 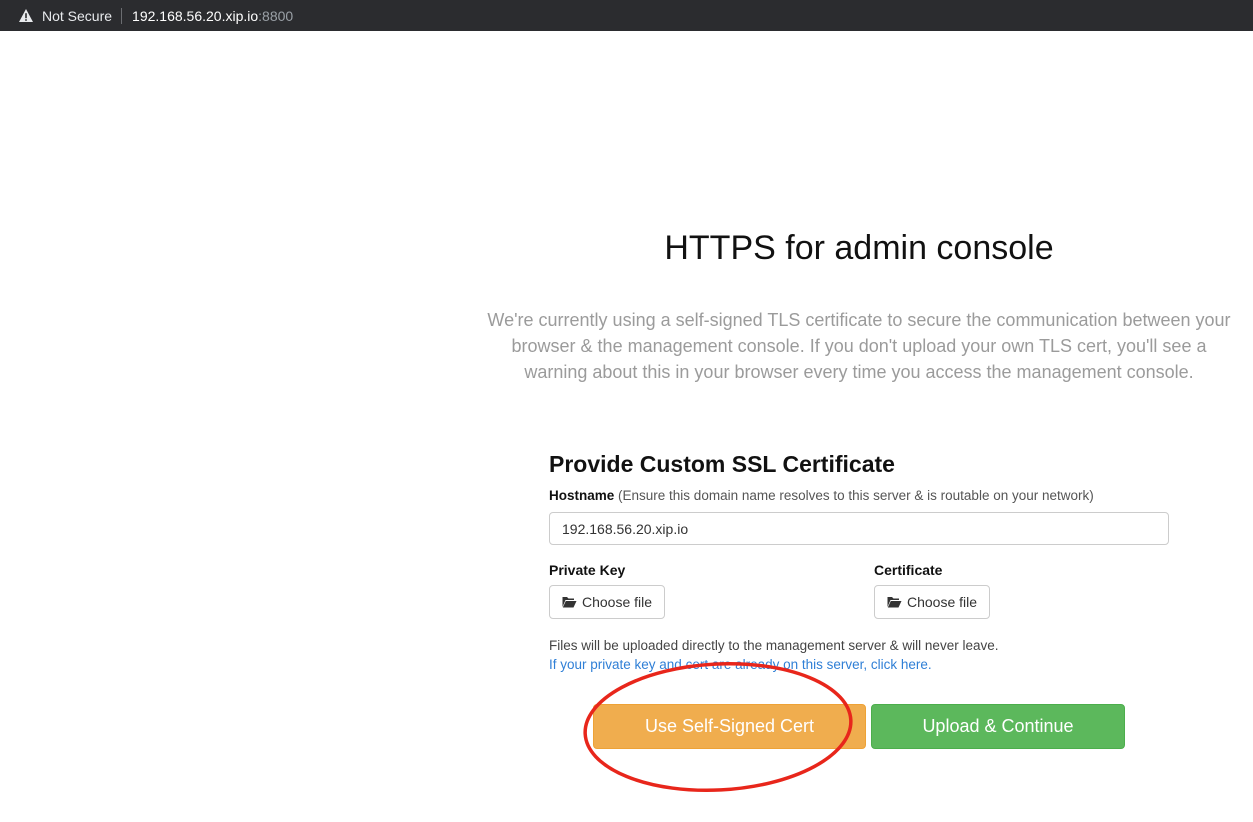 What do you see at coordinates (859, 248) in the screenshot?
I see `page-title: HTTPS for admin console` at bounding box center [859, 248].